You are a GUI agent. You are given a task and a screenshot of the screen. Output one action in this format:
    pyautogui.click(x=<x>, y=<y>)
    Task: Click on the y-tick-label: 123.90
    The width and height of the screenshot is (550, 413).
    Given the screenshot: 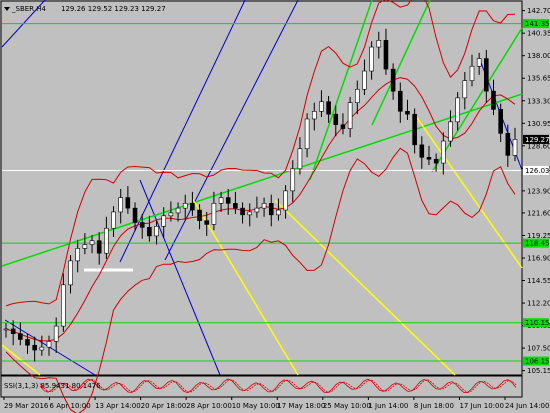 What is the action you would take?
    pyautogui.click(x=538, y=191)
    